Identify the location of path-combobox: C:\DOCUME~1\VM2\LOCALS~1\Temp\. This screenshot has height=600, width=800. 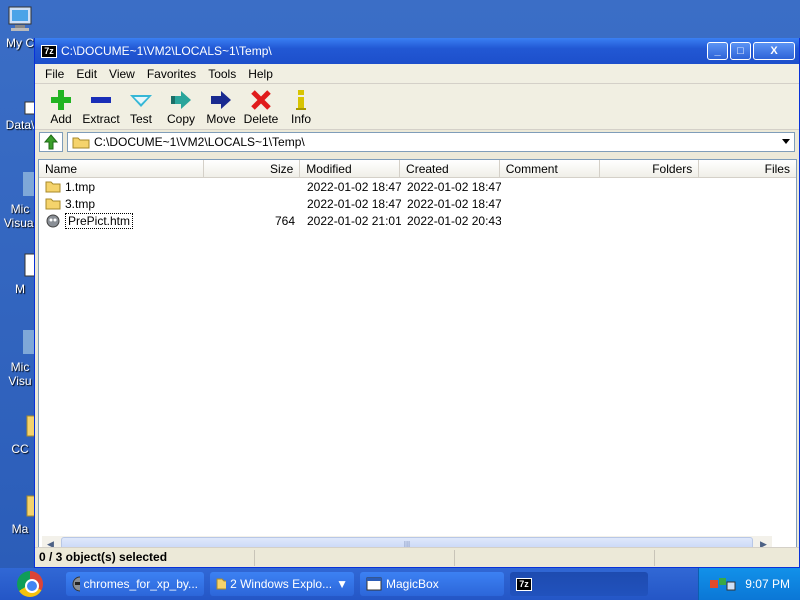
(431, 142).